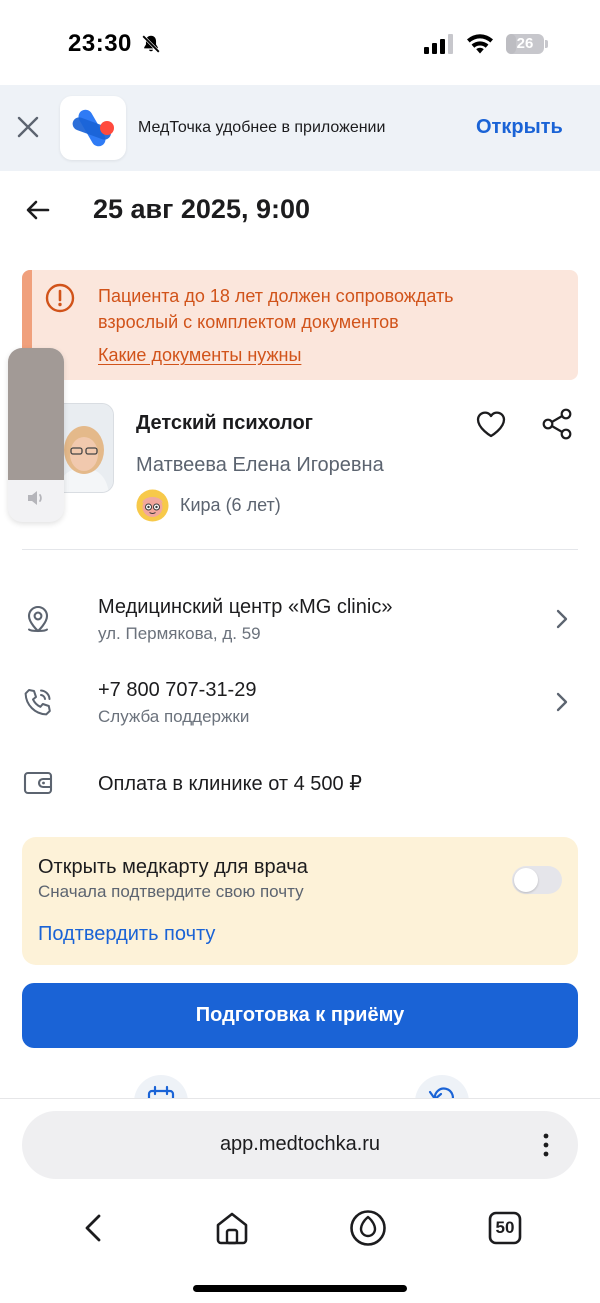 This screenshot has height=1303, width=600. Describe the element at coordinates (126, 934) in the screenshot. I see `confirm-email-link: Подтвердить почту` at that location.